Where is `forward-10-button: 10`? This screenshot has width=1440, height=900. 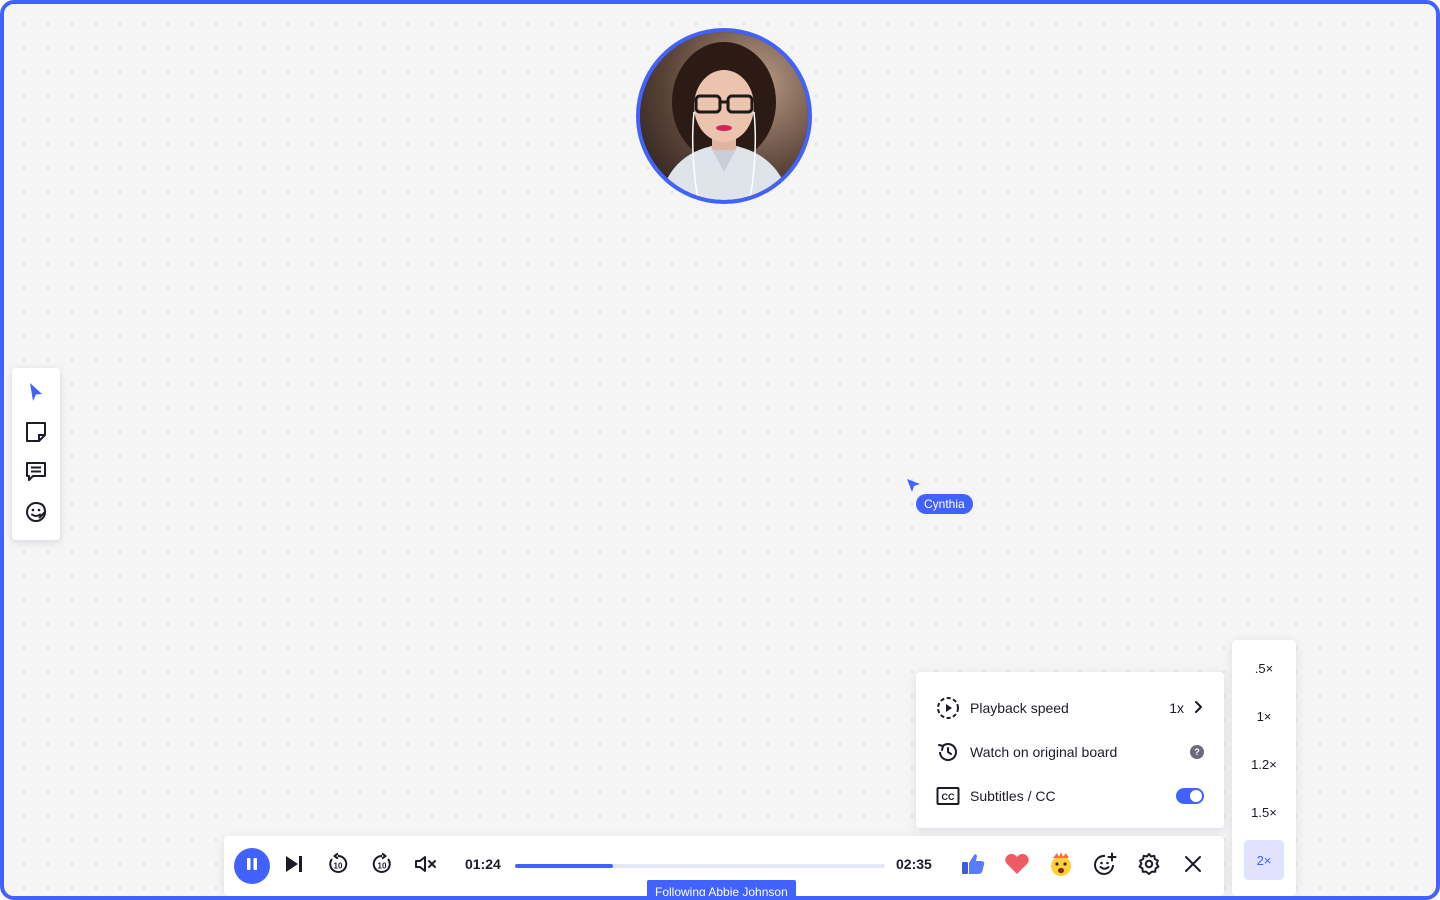
forward-10-button: 10 is located at coordinates (382, 866).